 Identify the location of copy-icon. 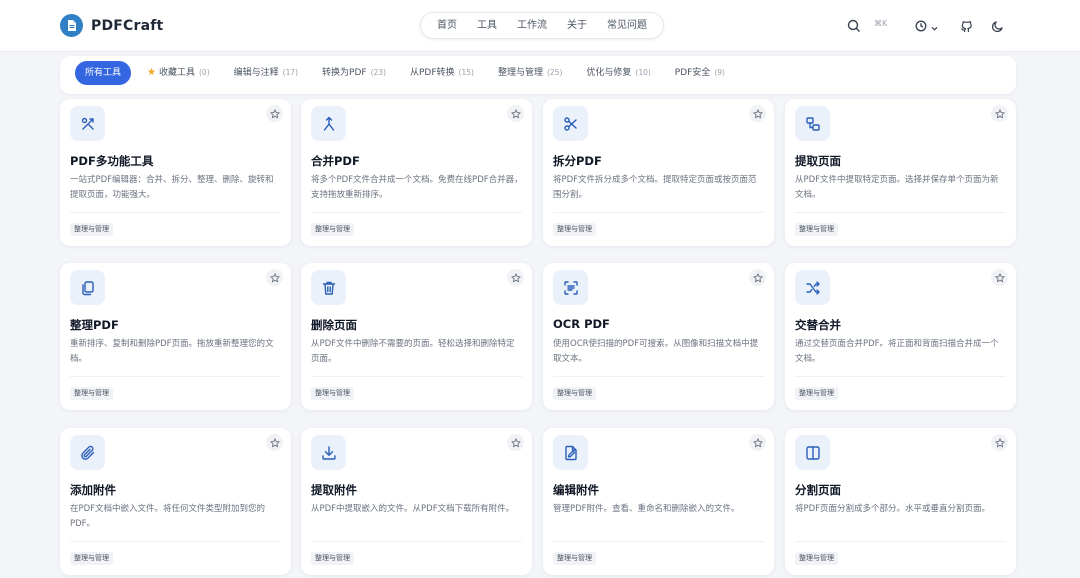
(87, 287).